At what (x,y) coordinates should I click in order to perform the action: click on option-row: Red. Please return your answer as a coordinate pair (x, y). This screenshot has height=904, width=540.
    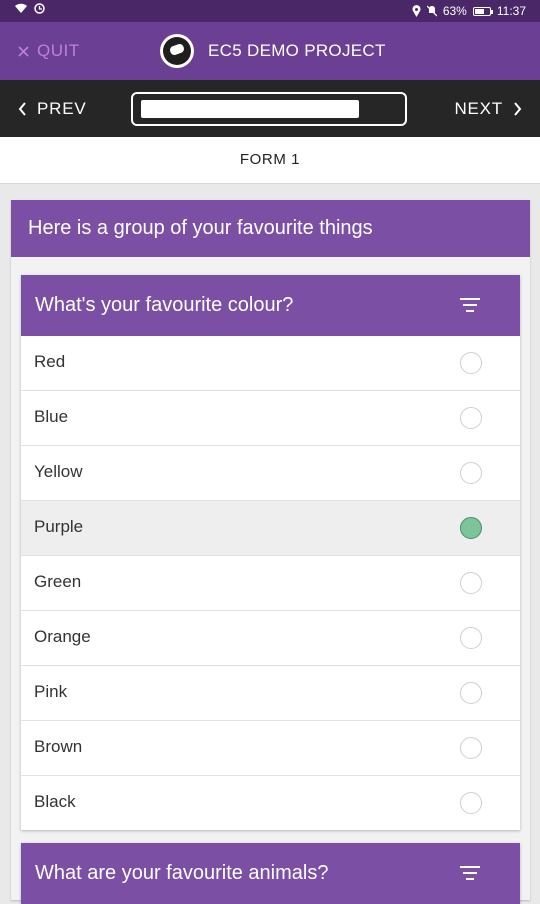
    Looking at the image, I should click on (270, 363).